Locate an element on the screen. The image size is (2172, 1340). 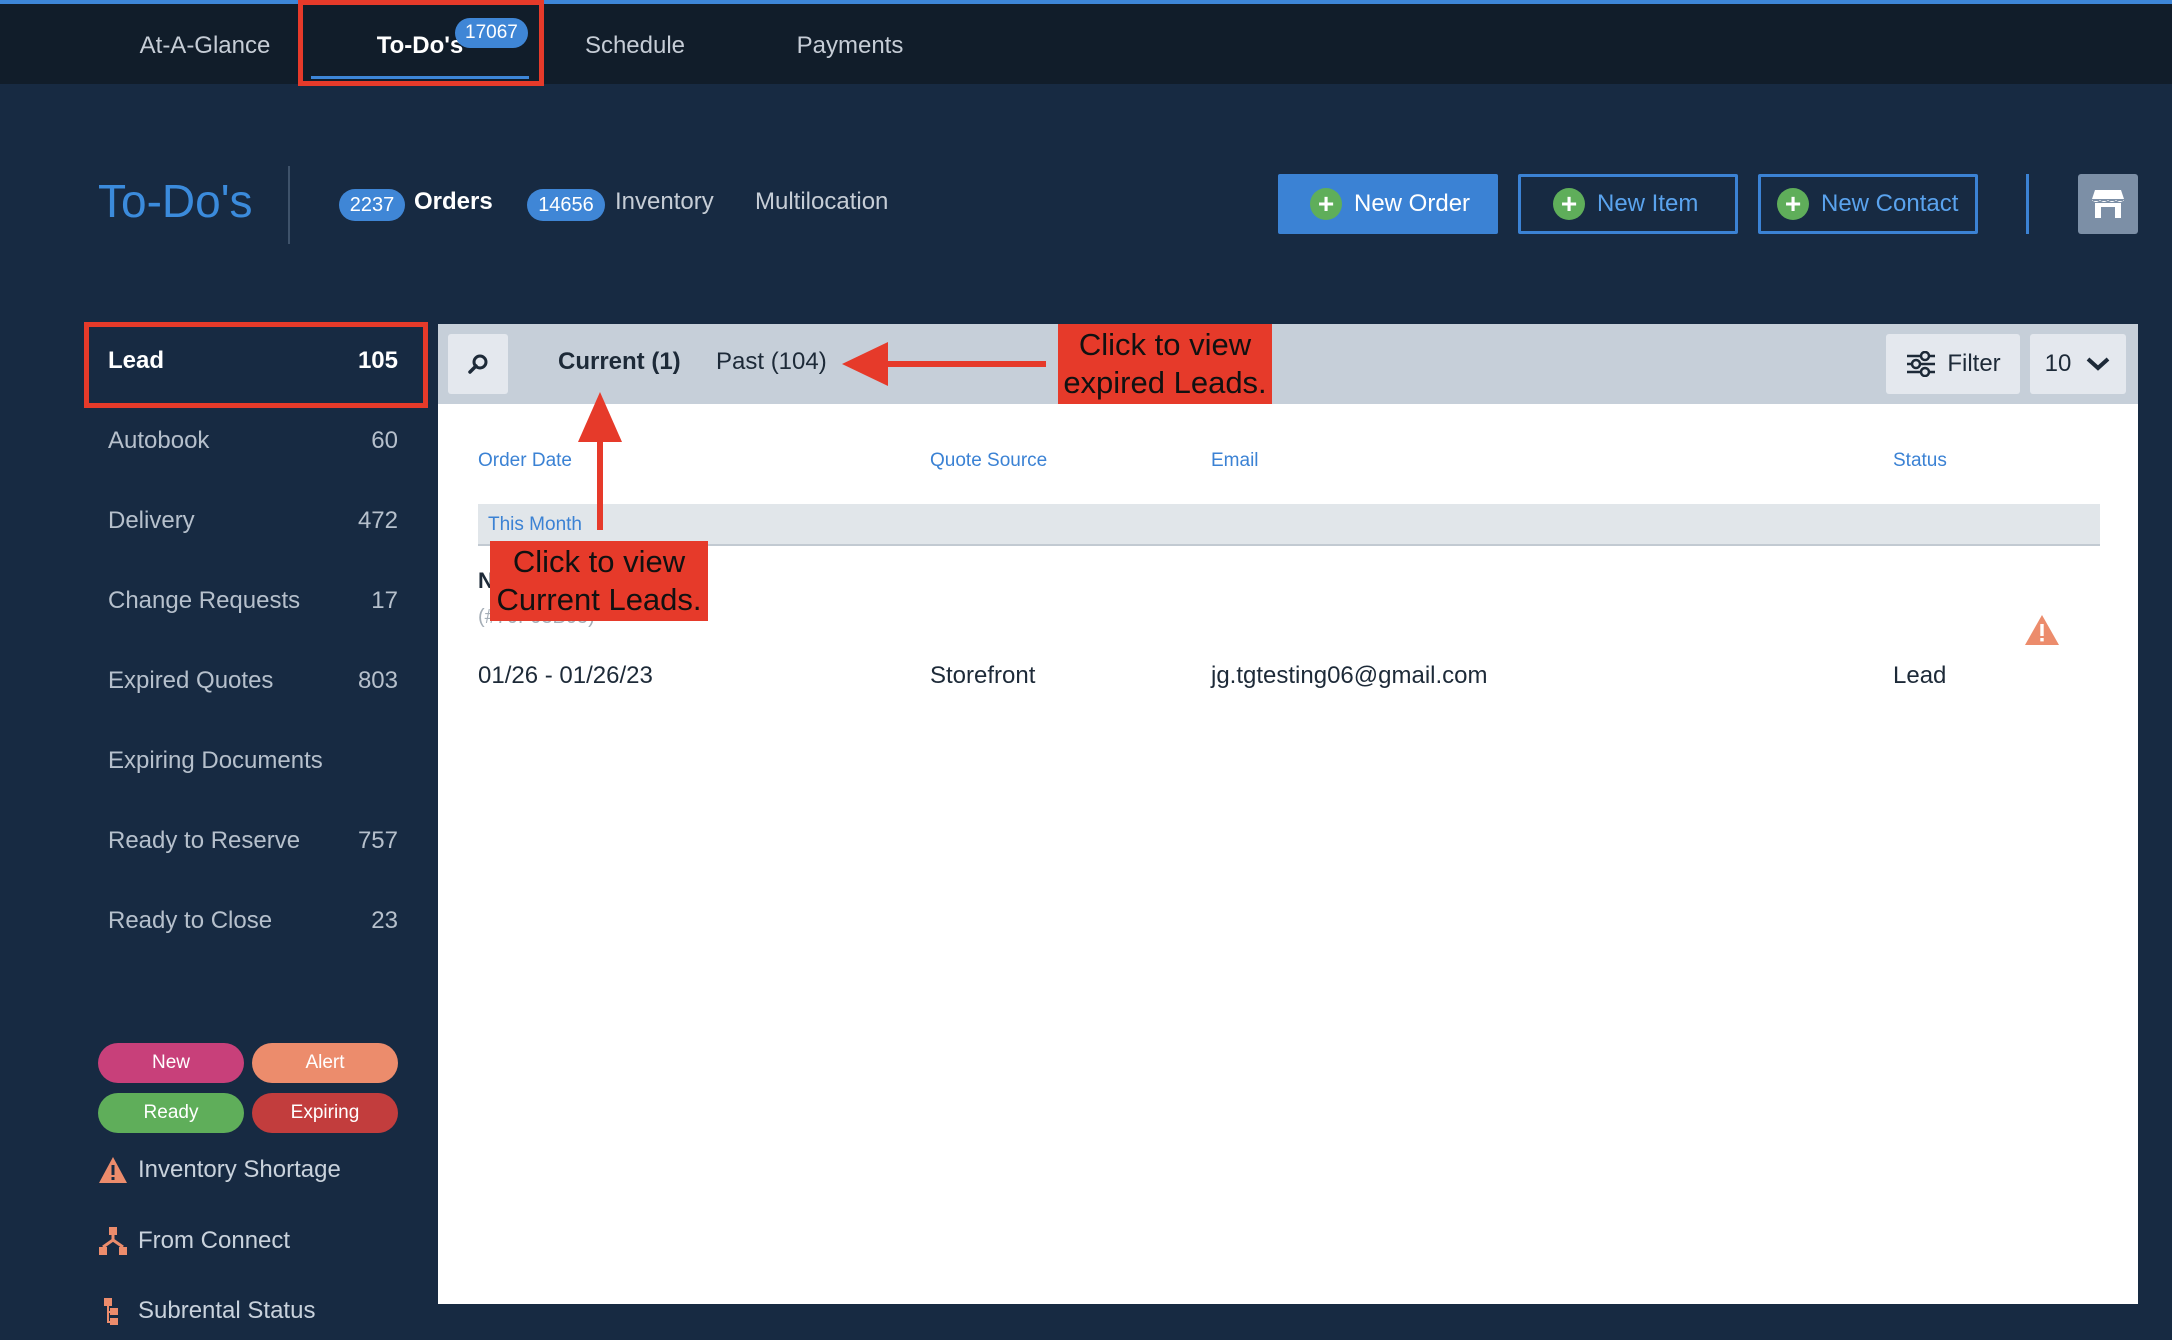
sidebar-item-count: 17 is located at coordinates (384, 600).